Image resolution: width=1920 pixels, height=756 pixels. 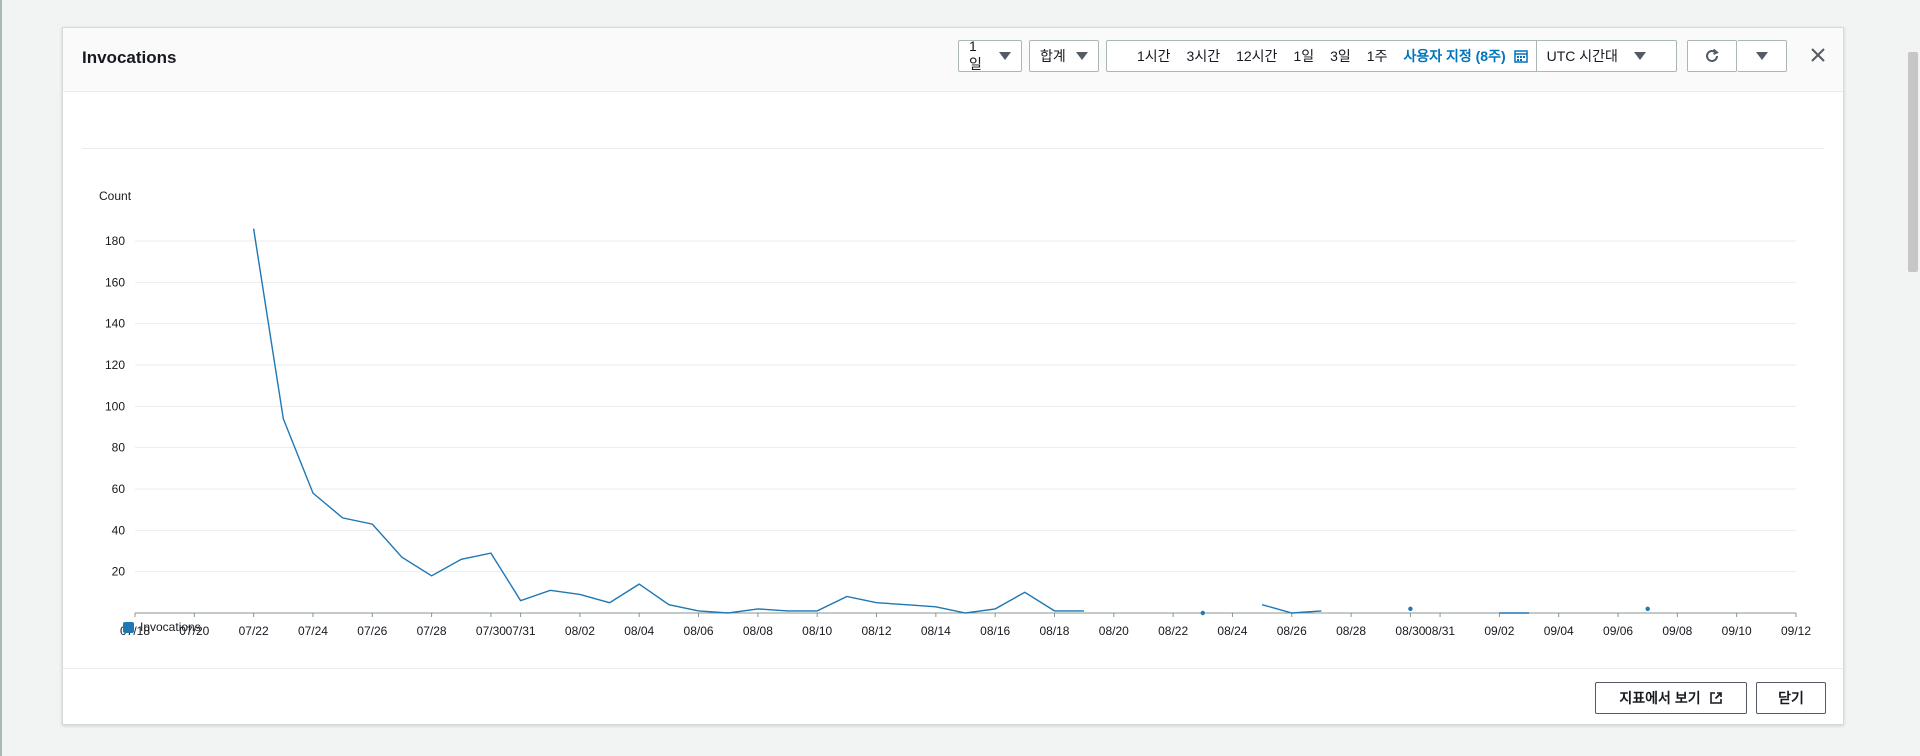 What do you see at coordinates (1440, 631) in the screenshot?
I see `x-tick-label: 08/31` at bounding box center [1440, 631].